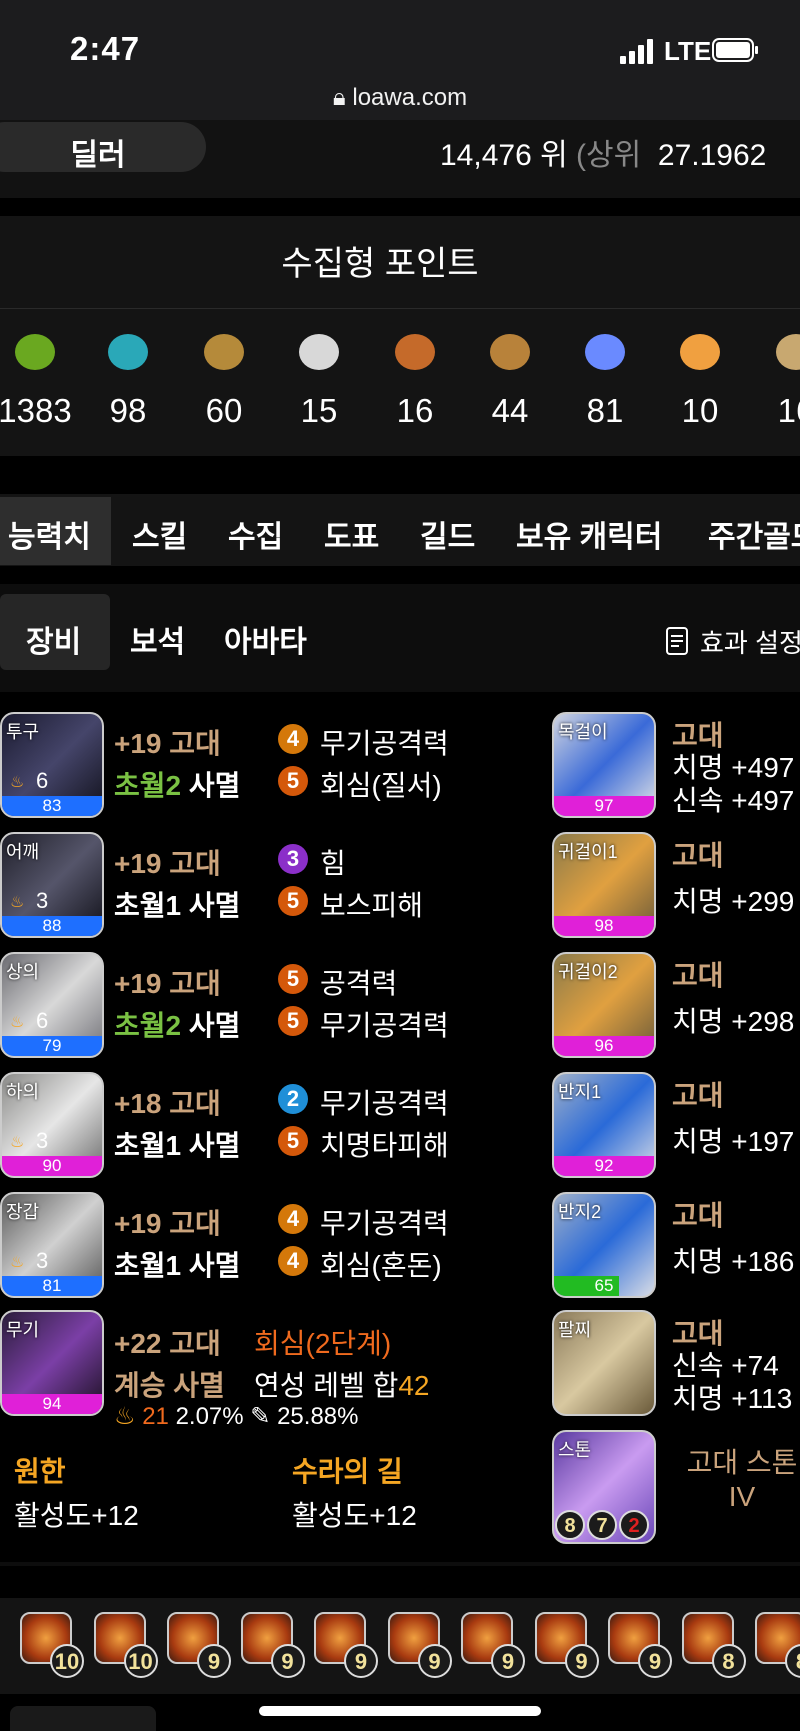 The image size is (800, 1731). I want to click on item-transcend: 초월1 사멸, so click(177, 1264).